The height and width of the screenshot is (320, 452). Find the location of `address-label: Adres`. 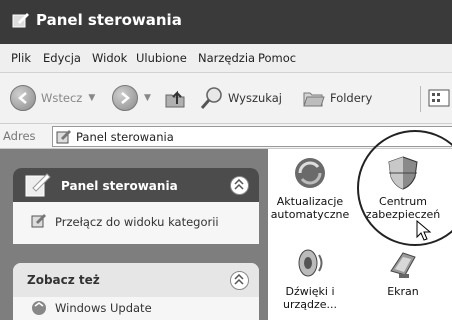

address-label: Adres is located at coordinates (19, 136).